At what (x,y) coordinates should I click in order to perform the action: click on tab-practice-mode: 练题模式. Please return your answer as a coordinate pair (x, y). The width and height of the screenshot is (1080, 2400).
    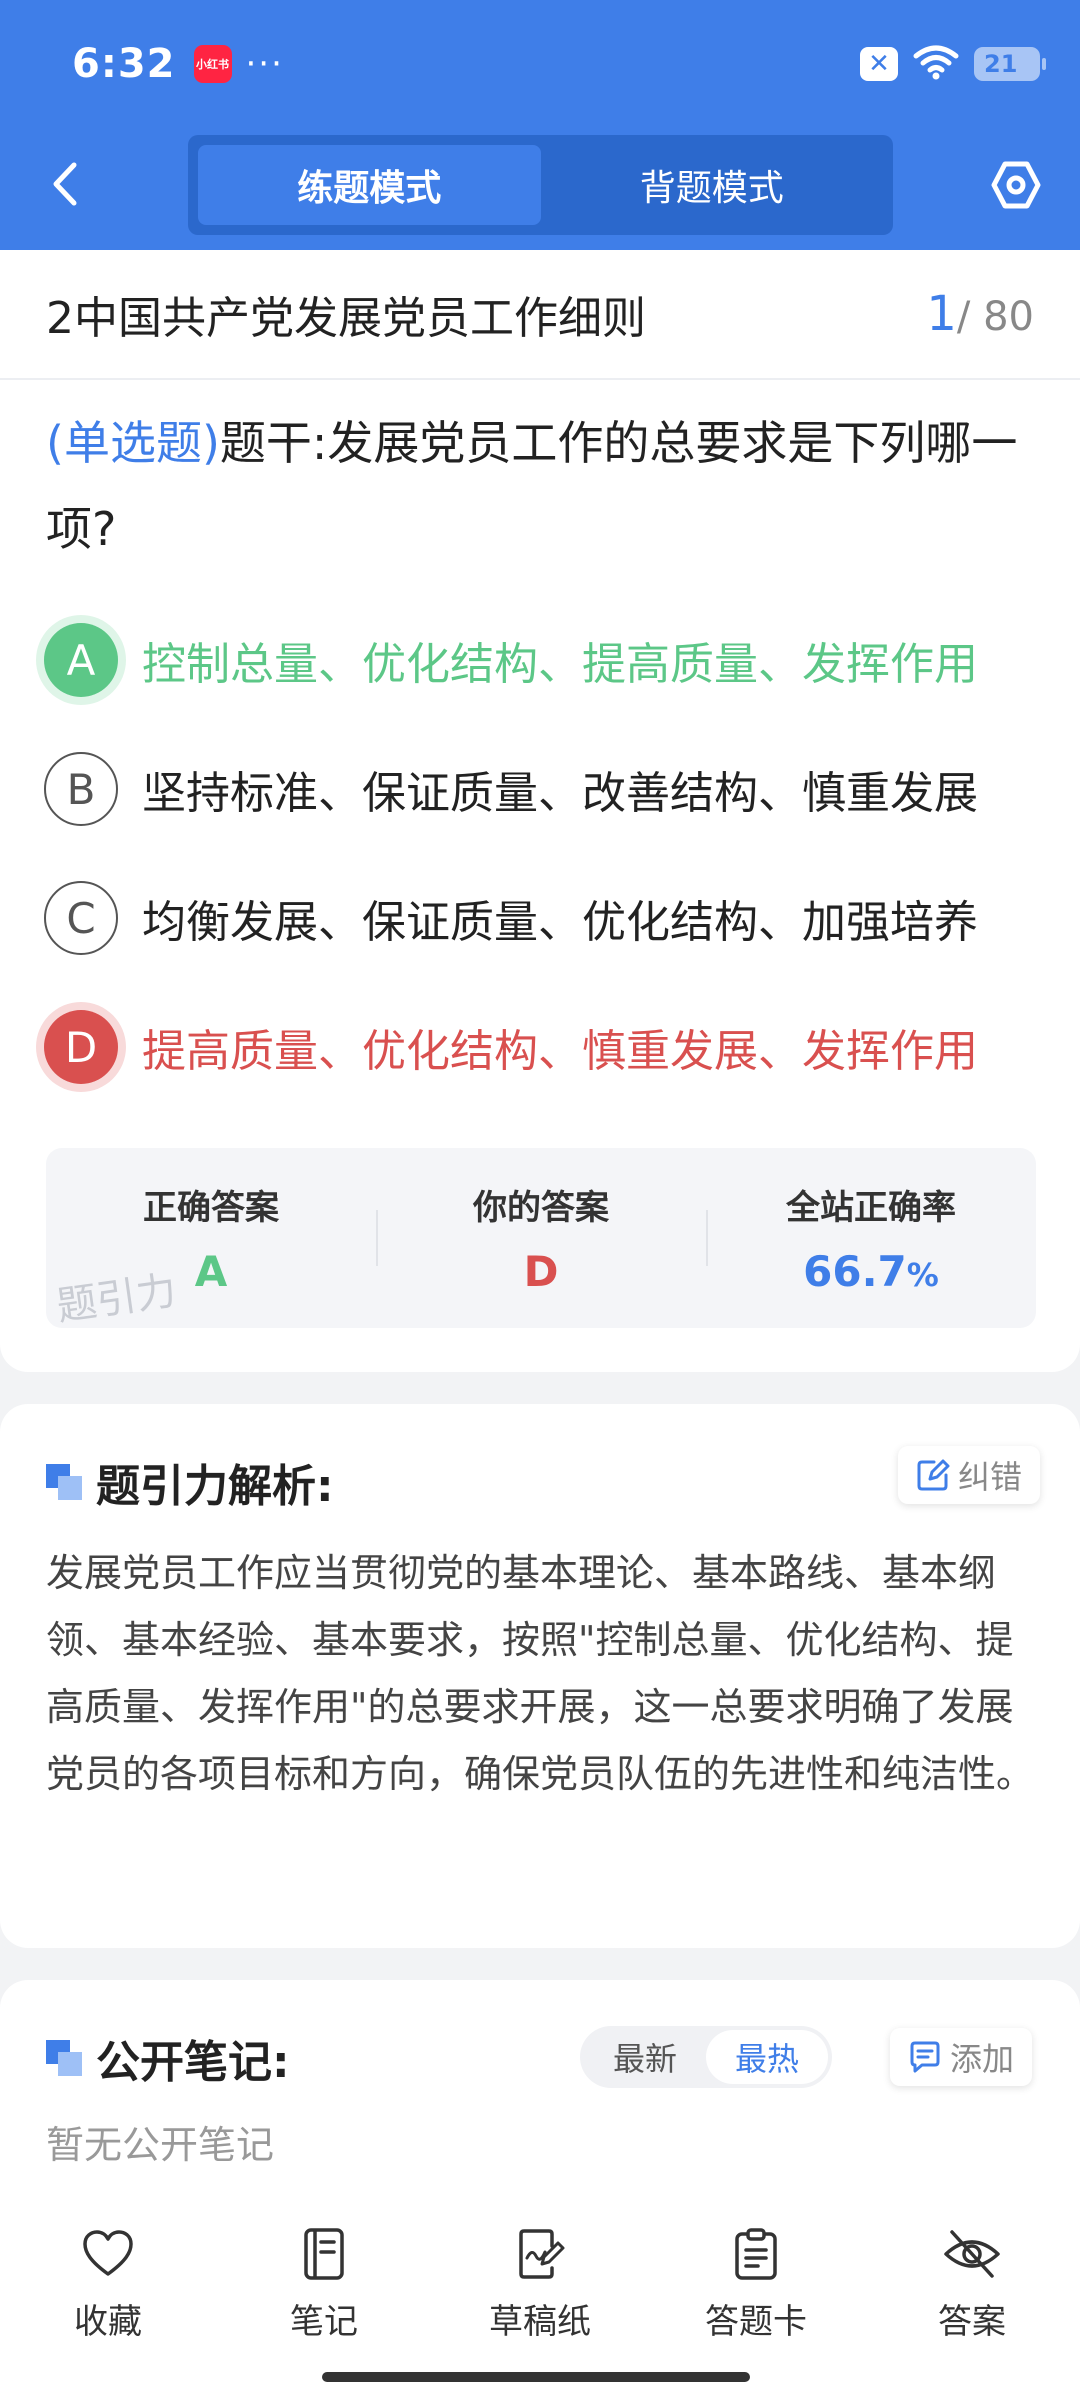
    Looking at the image, I should click on (369, 185).